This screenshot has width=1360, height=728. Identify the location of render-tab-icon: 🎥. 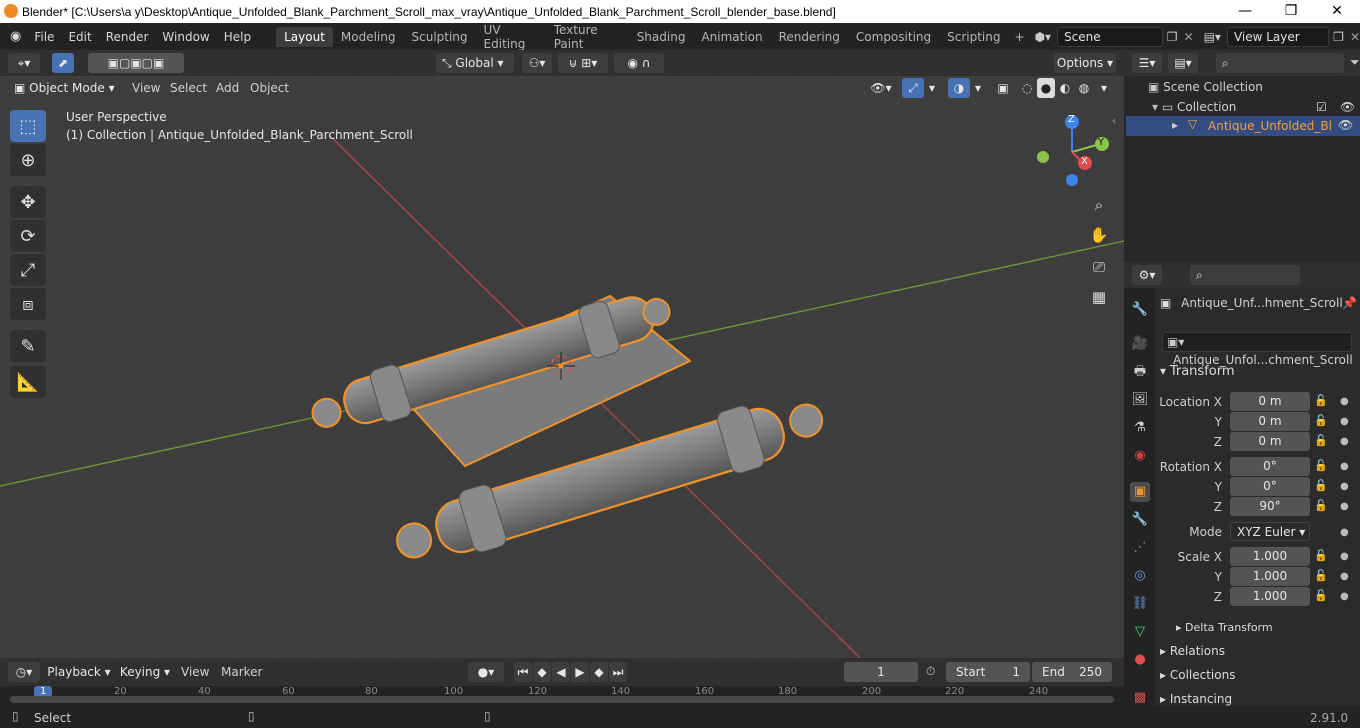
(1140, 344).